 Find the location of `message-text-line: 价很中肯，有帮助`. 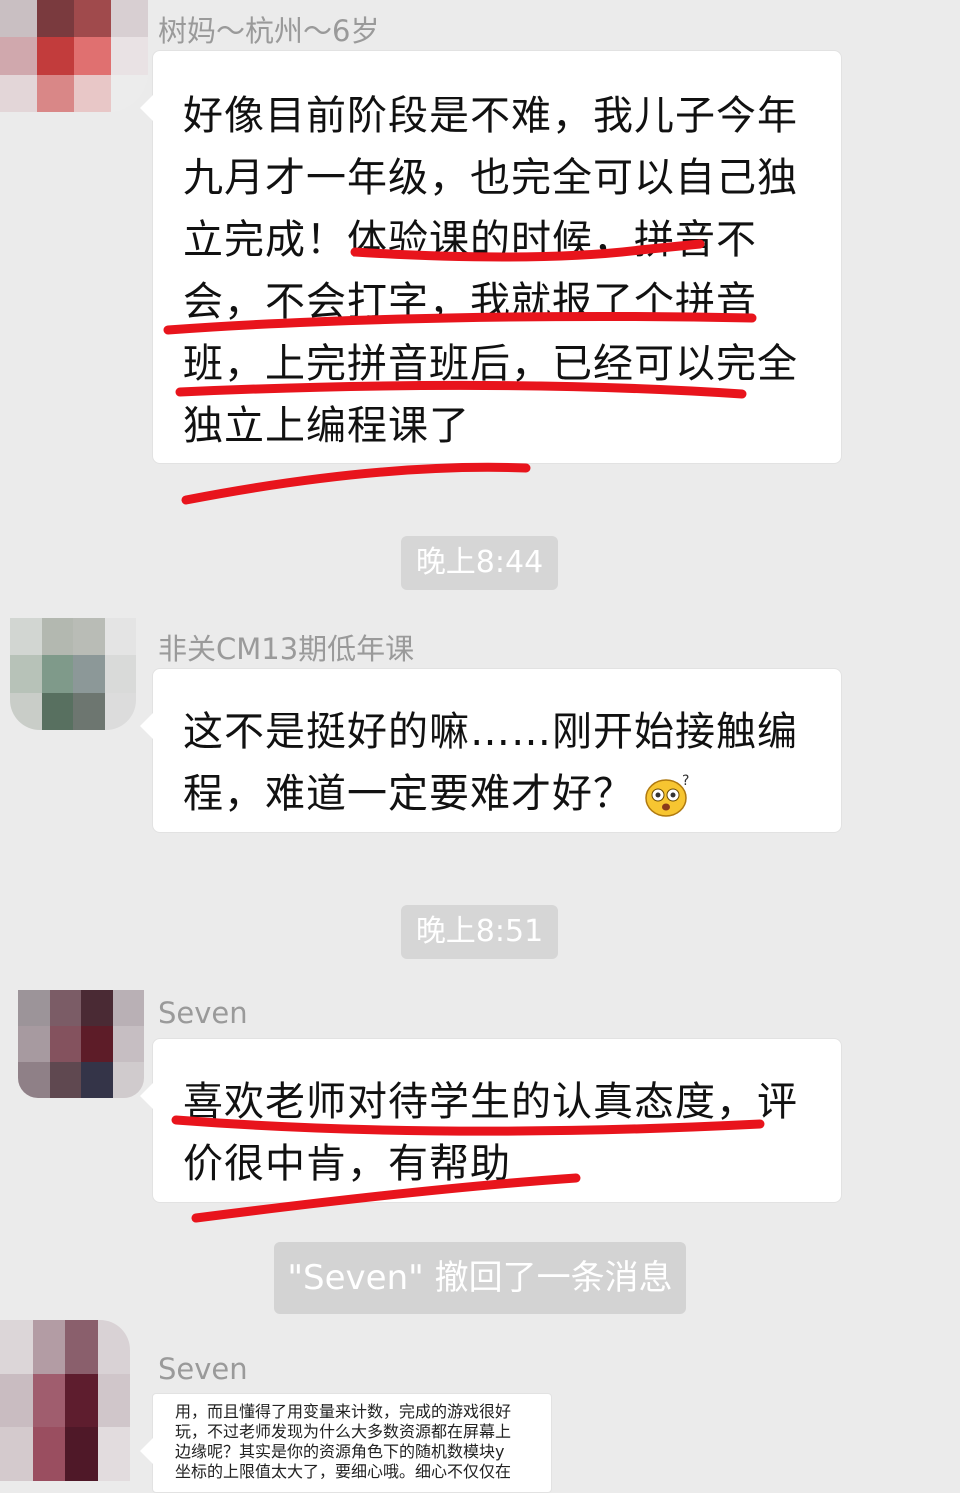

message-text-line: 价很中肯，有帮助 is located at coordinates (347, 1164).